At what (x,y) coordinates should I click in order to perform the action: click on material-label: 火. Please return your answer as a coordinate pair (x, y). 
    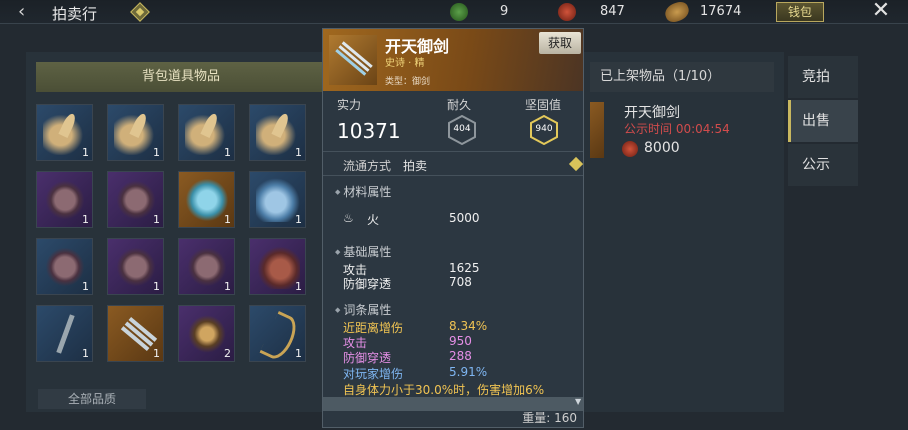
    Looking at the image, I should click on (373, 220).